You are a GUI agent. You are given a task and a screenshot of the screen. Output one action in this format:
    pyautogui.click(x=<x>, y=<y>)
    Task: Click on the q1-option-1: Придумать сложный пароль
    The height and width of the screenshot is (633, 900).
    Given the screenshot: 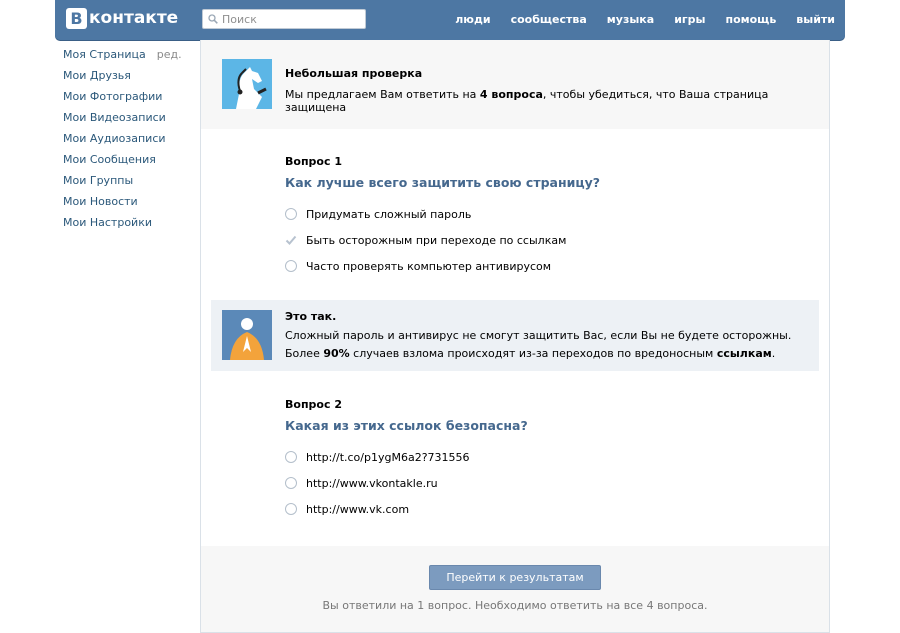 What is the action you would take?
    pyautogui.click(x=378, y=214)
    